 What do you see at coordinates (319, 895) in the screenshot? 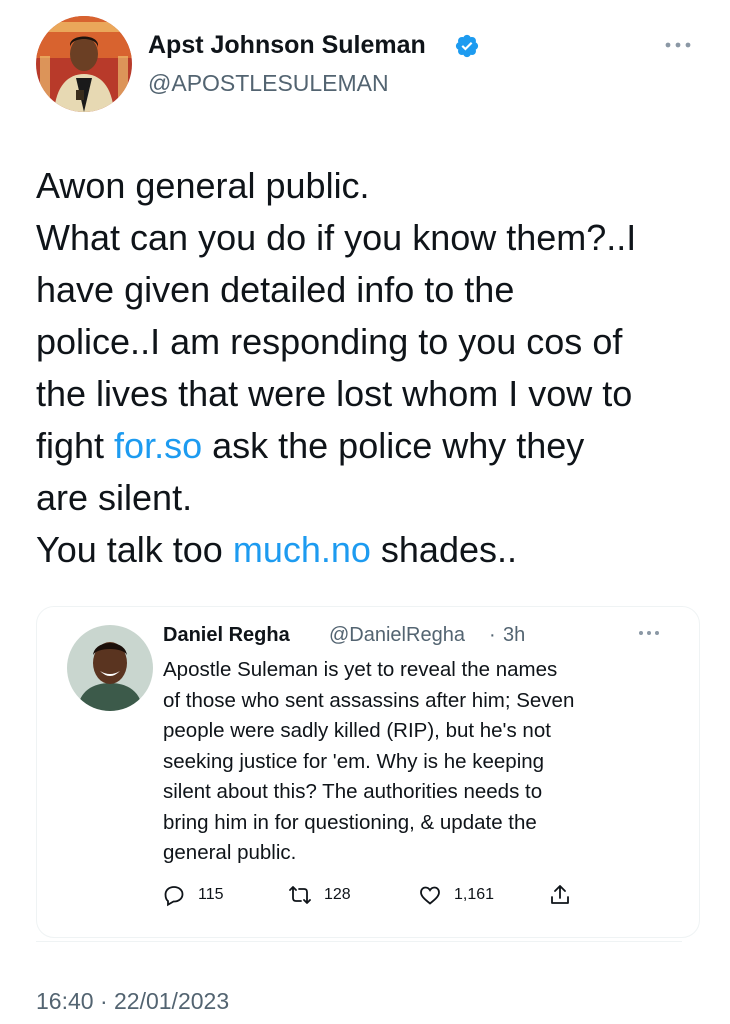
I see `retweet-button: 128` at bounding box center [319, 895].